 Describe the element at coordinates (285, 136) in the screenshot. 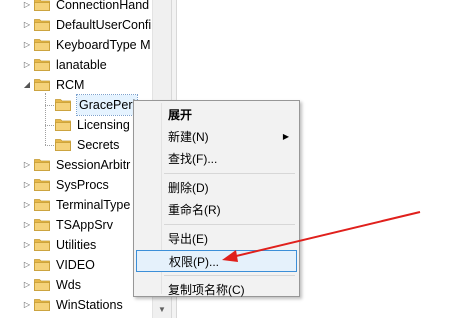

I see `submenu-arrow-icon: ▶` at that location.